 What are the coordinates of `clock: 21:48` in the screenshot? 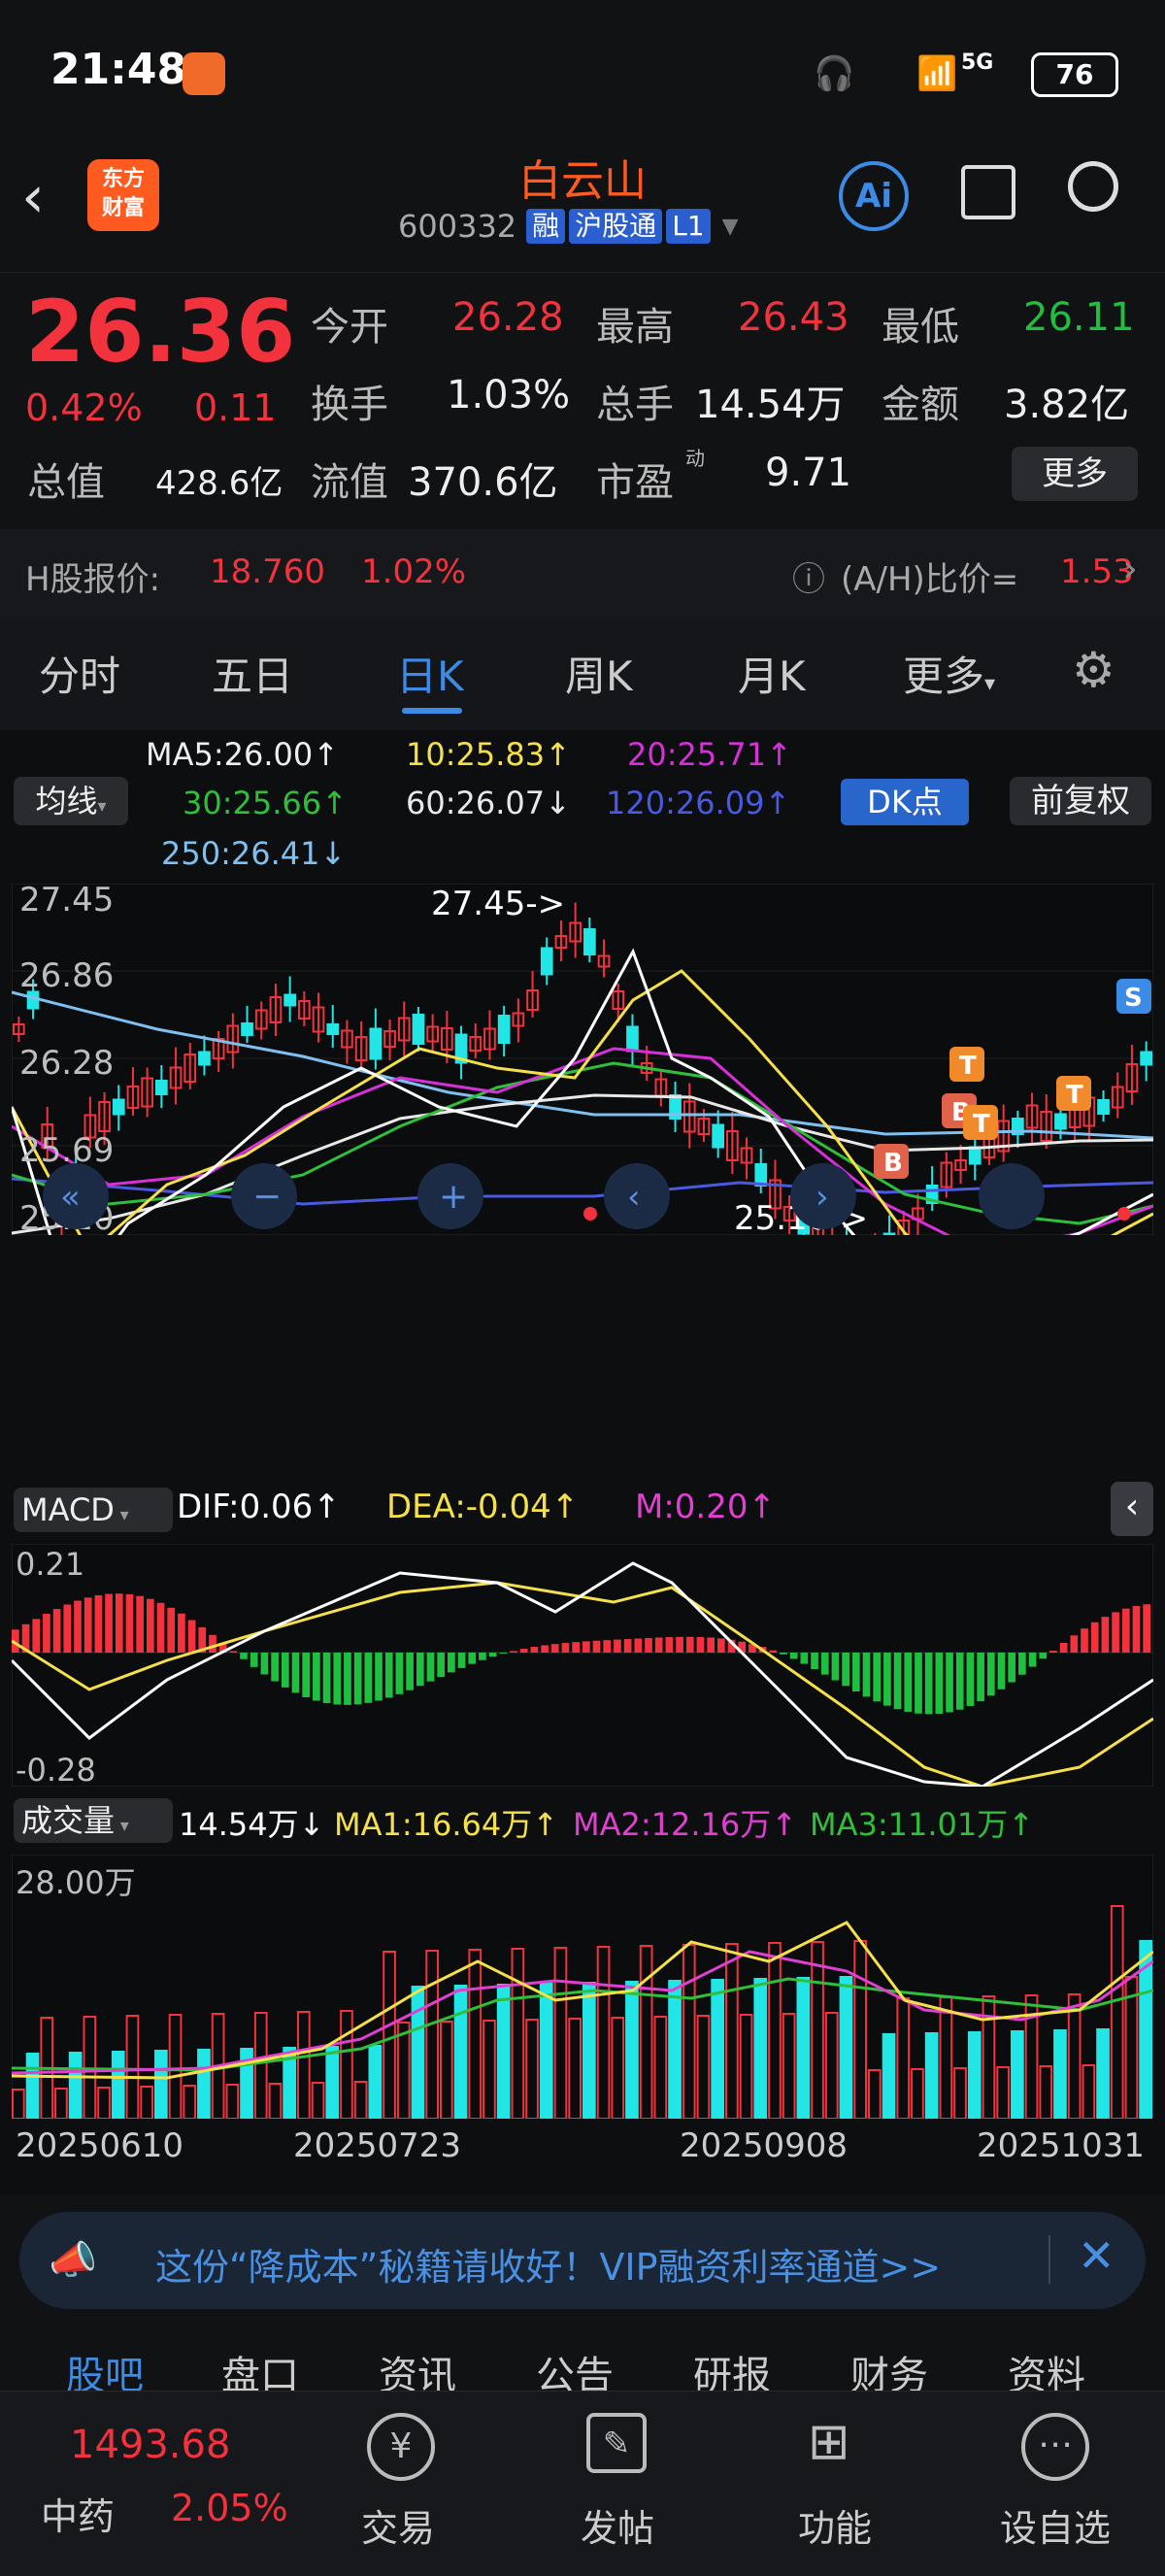 It's located at (118, 70).